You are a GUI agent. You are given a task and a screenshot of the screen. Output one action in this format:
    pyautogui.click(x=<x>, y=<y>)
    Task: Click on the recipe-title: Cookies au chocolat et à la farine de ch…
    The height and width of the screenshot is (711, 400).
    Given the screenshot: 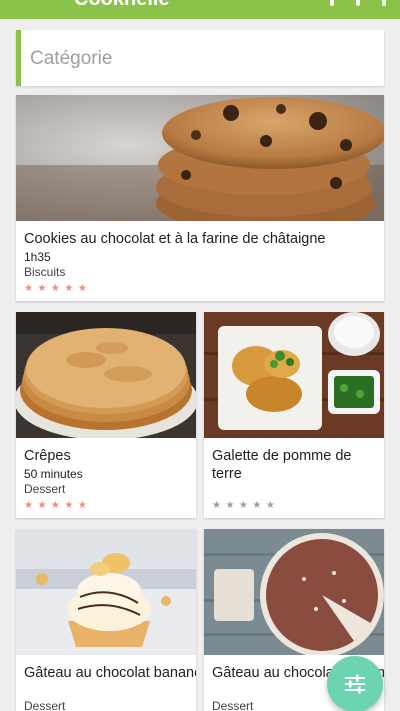 What is the action you would take?
    pyautogui.click(x=175, y=239)
    